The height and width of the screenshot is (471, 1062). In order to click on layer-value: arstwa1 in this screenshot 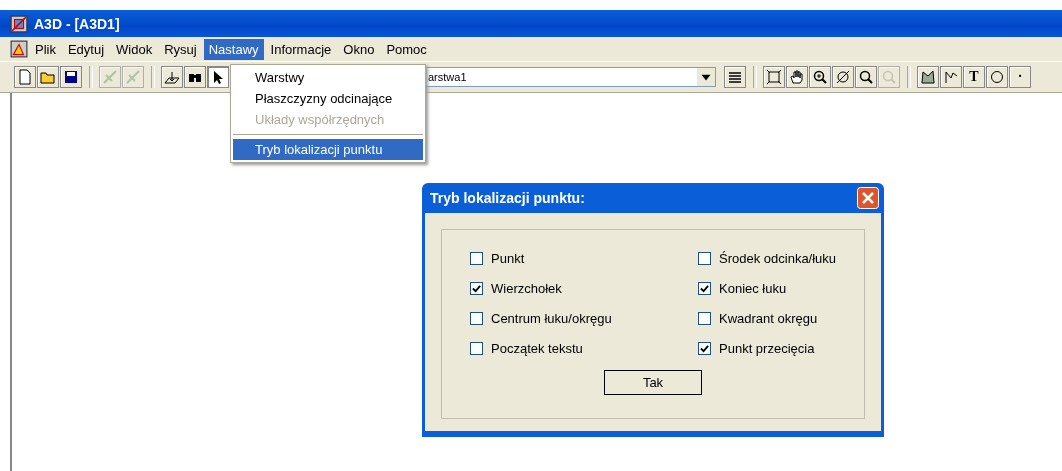, I will do `click(447, 77)`.